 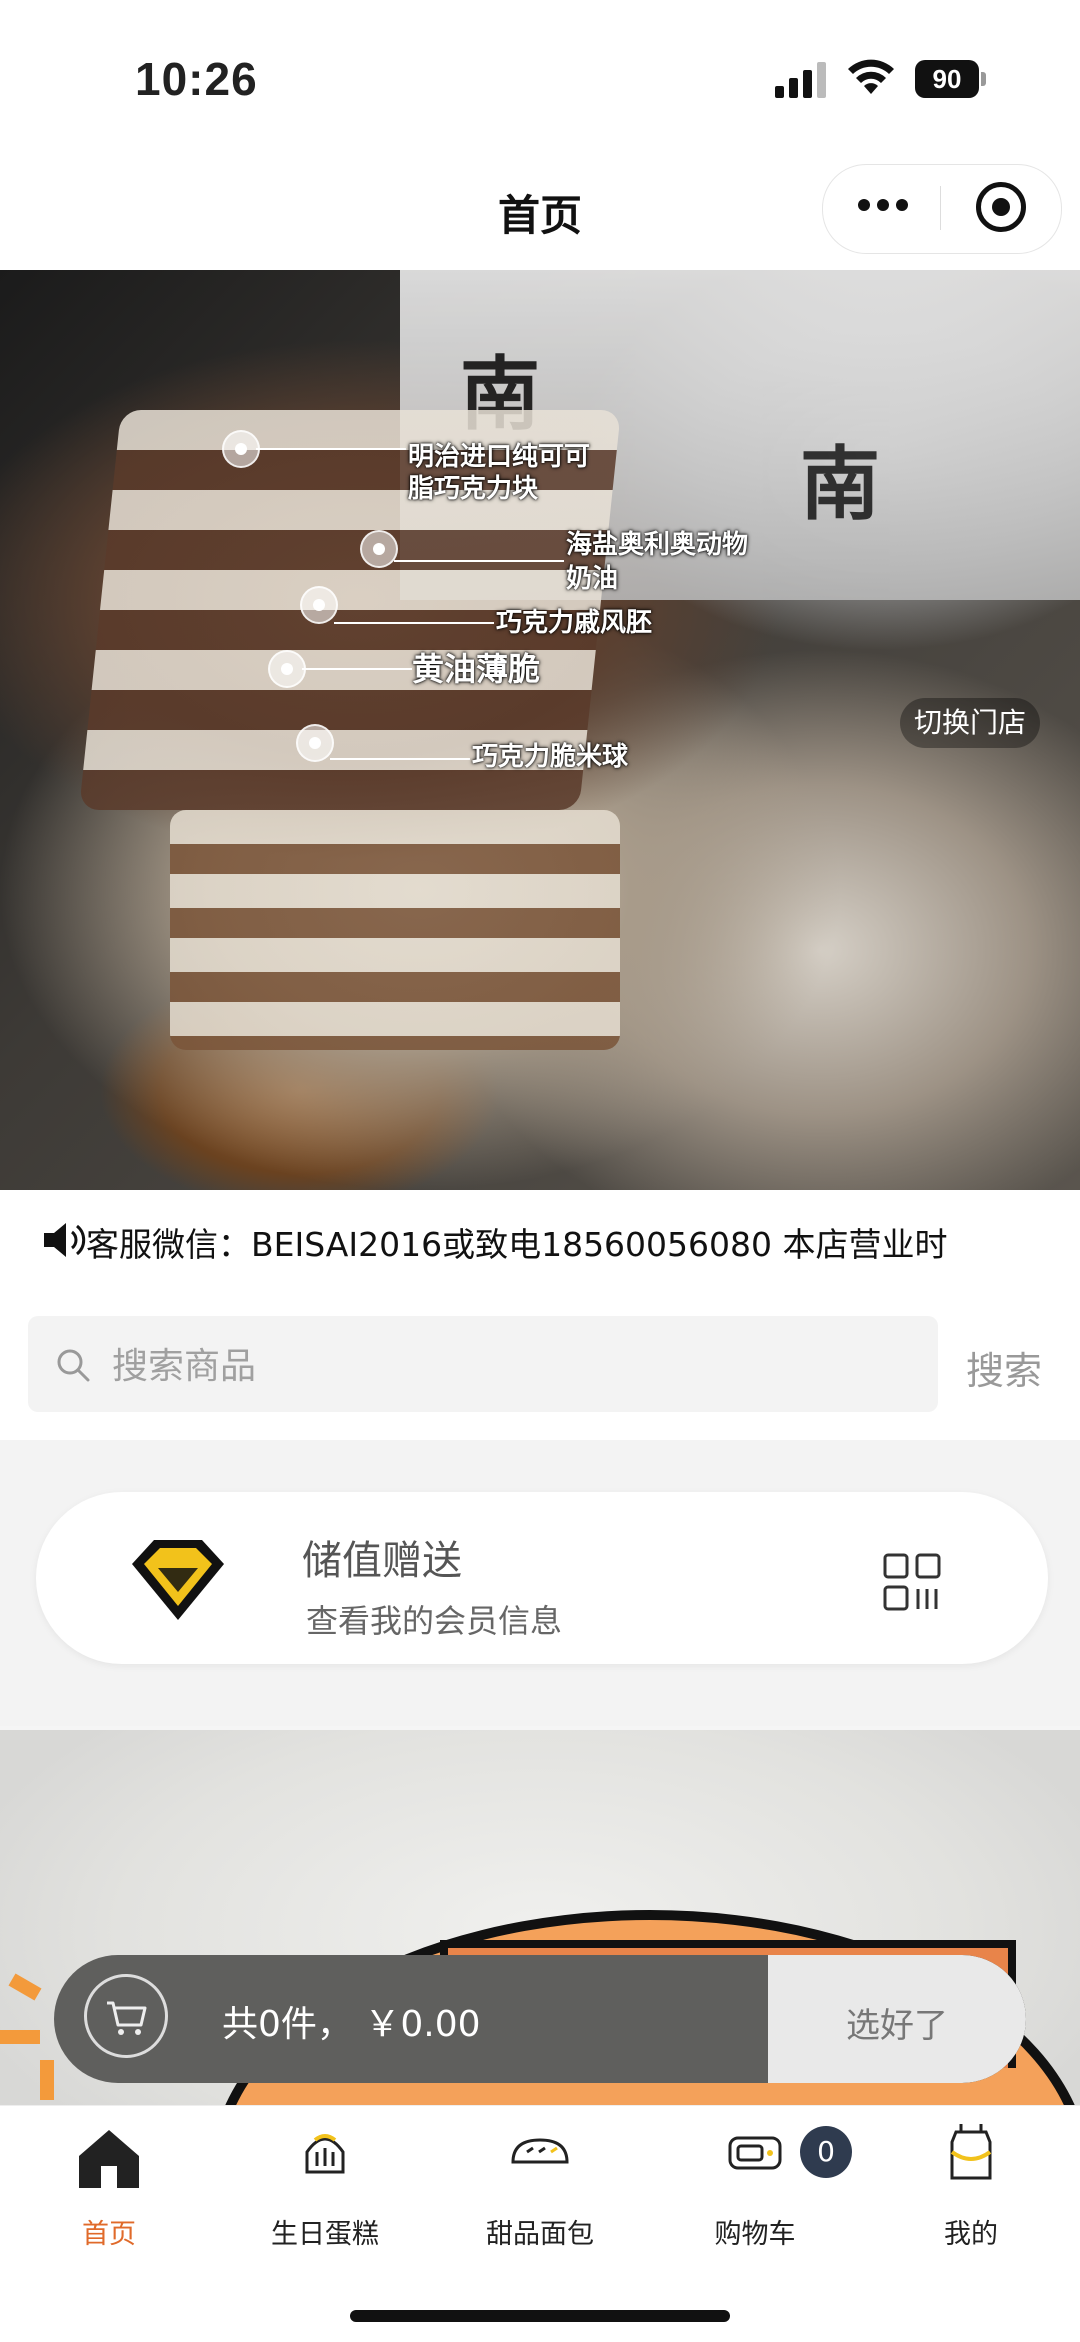 What do you see at coordinates (888, 208) in the screenshot?
I see `more-icon` at bounding box center [888, 208].